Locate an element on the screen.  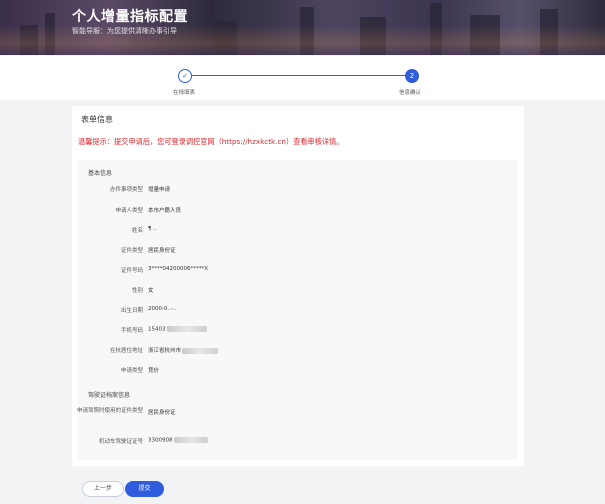
form-title: 表单信息 is located at coordinates (97, 119).